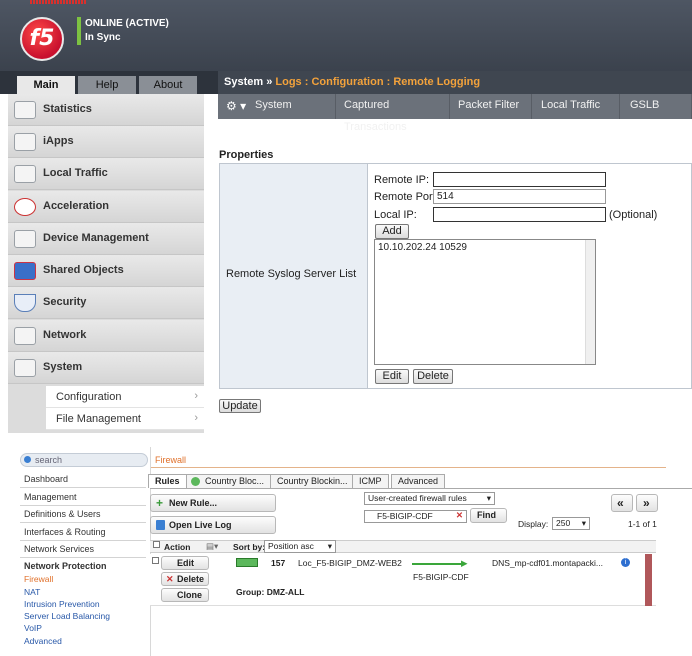 This screenshot has height=656, width=692. What do you see at coordinates (25, 207) in the screenshot?
I see `acceleration-icon` at bounding box center [25, 207].